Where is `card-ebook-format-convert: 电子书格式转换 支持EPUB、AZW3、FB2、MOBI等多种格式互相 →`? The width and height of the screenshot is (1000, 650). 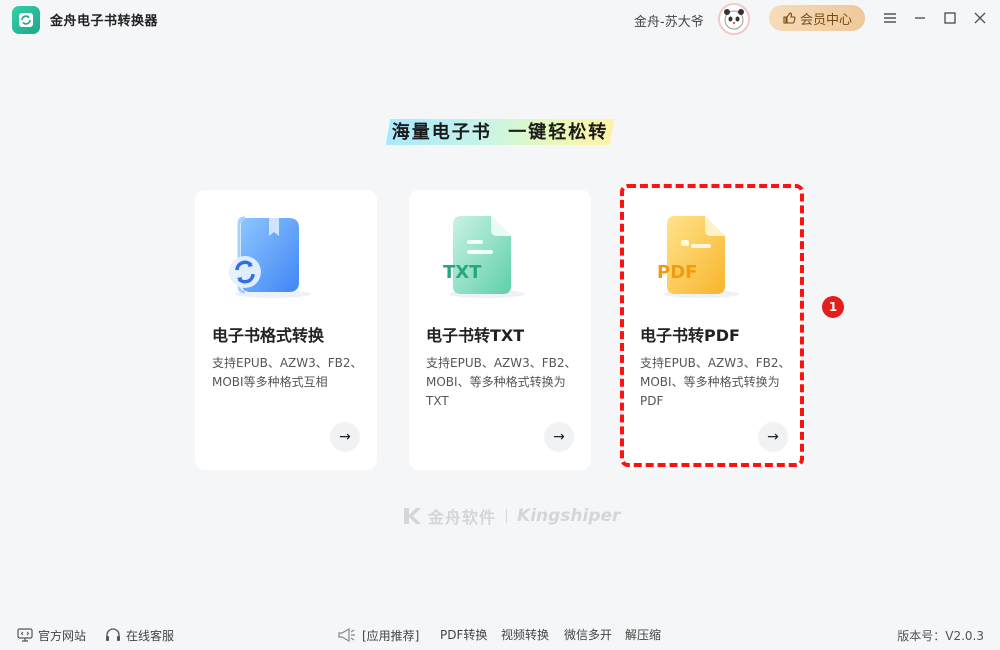 card-ebook-format-convert: 电子书格式转换 支持EPUB、AZW3、FB2、MOBI等多种格式互相 → is located at coordinates (286, 330).